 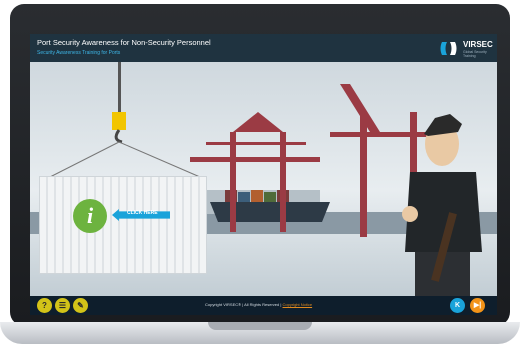 I want to click on brand-tagline: Global Security Training, so click(x=475, y=54).